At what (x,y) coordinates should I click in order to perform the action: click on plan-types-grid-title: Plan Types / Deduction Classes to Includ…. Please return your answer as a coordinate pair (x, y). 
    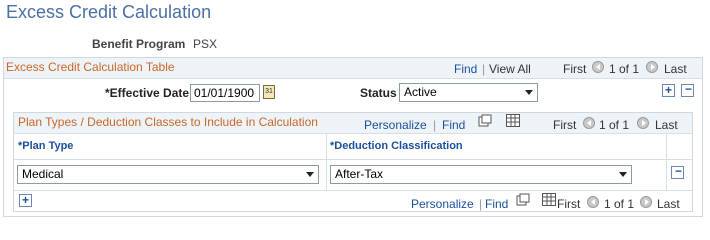
    Looking at the image, I should click on (168, 122).